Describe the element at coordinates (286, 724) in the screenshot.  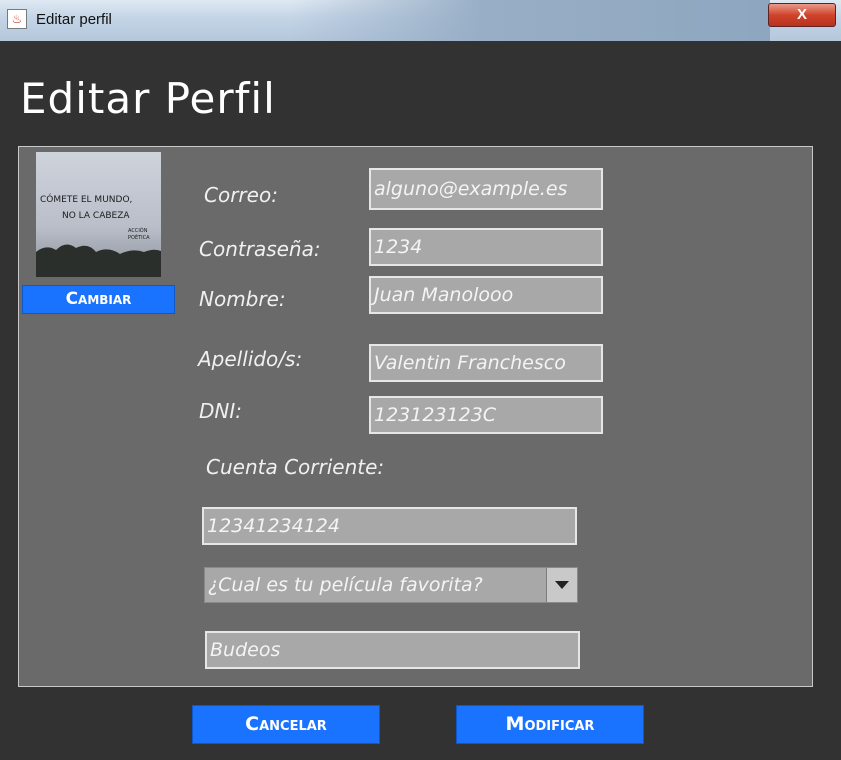
I see `cancel-button: Cancelar` at that location.